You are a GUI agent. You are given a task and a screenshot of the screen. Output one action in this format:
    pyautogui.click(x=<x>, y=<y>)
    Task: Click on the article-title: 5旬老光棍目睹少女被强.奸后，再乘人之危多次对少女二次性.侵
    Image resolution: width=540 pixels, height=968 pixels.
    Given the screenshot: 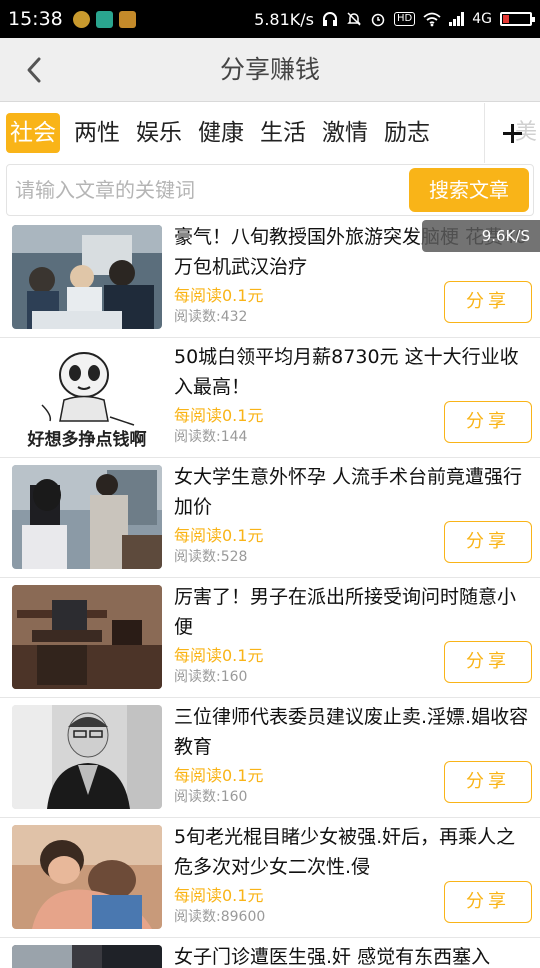 What is the action you would take?
    pyautogui.click(x=345, y=852)
    